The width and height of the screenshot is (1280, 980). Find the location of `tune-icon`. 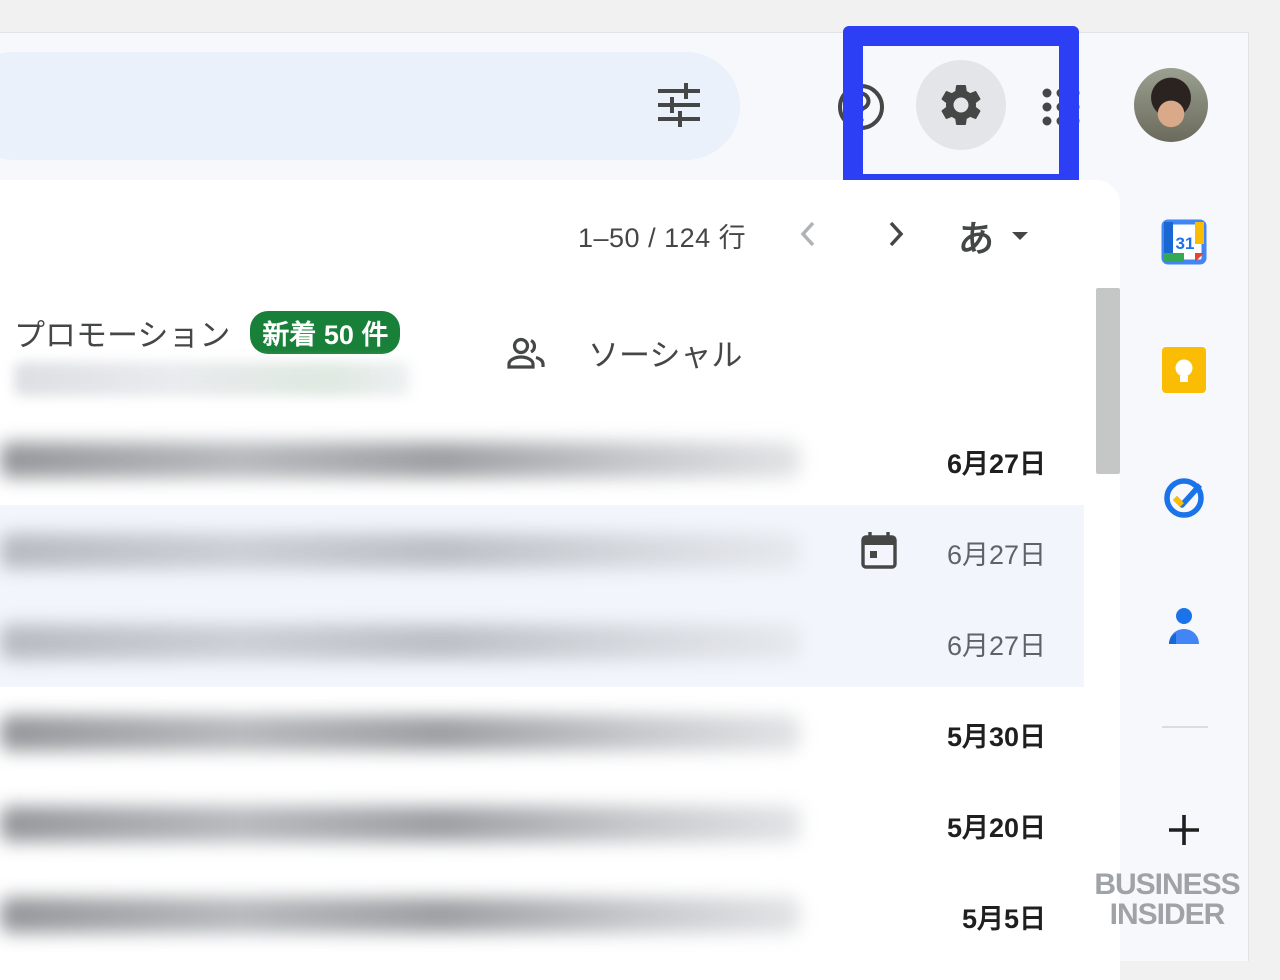

tune-icon is located at coordinates (679, 105).